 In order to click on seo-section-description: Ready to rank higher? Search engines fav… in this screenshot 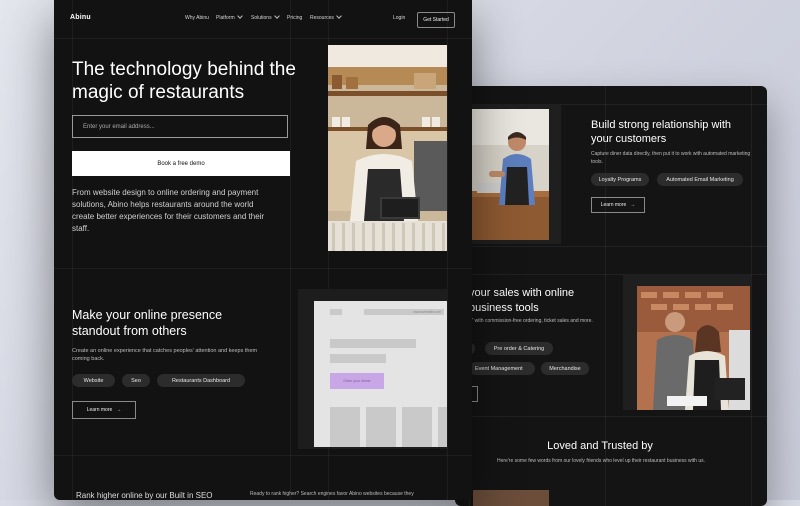, I will do `click(332, 494)`.